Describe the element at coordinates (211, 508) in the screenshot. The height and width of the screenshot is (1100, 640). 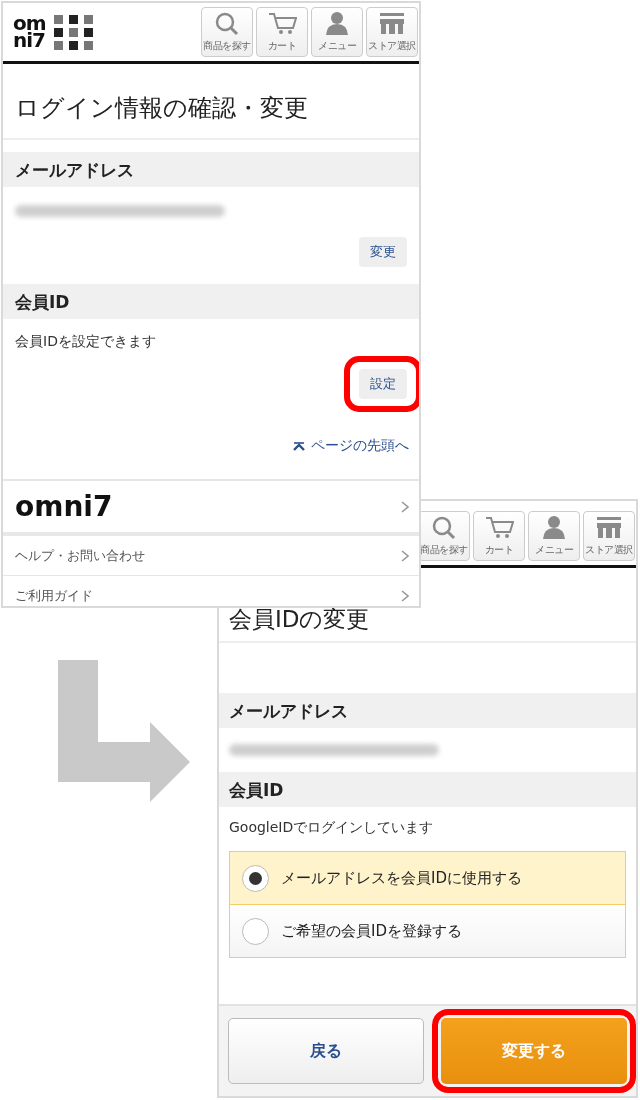
I see `footer-link: omni7` at that location.